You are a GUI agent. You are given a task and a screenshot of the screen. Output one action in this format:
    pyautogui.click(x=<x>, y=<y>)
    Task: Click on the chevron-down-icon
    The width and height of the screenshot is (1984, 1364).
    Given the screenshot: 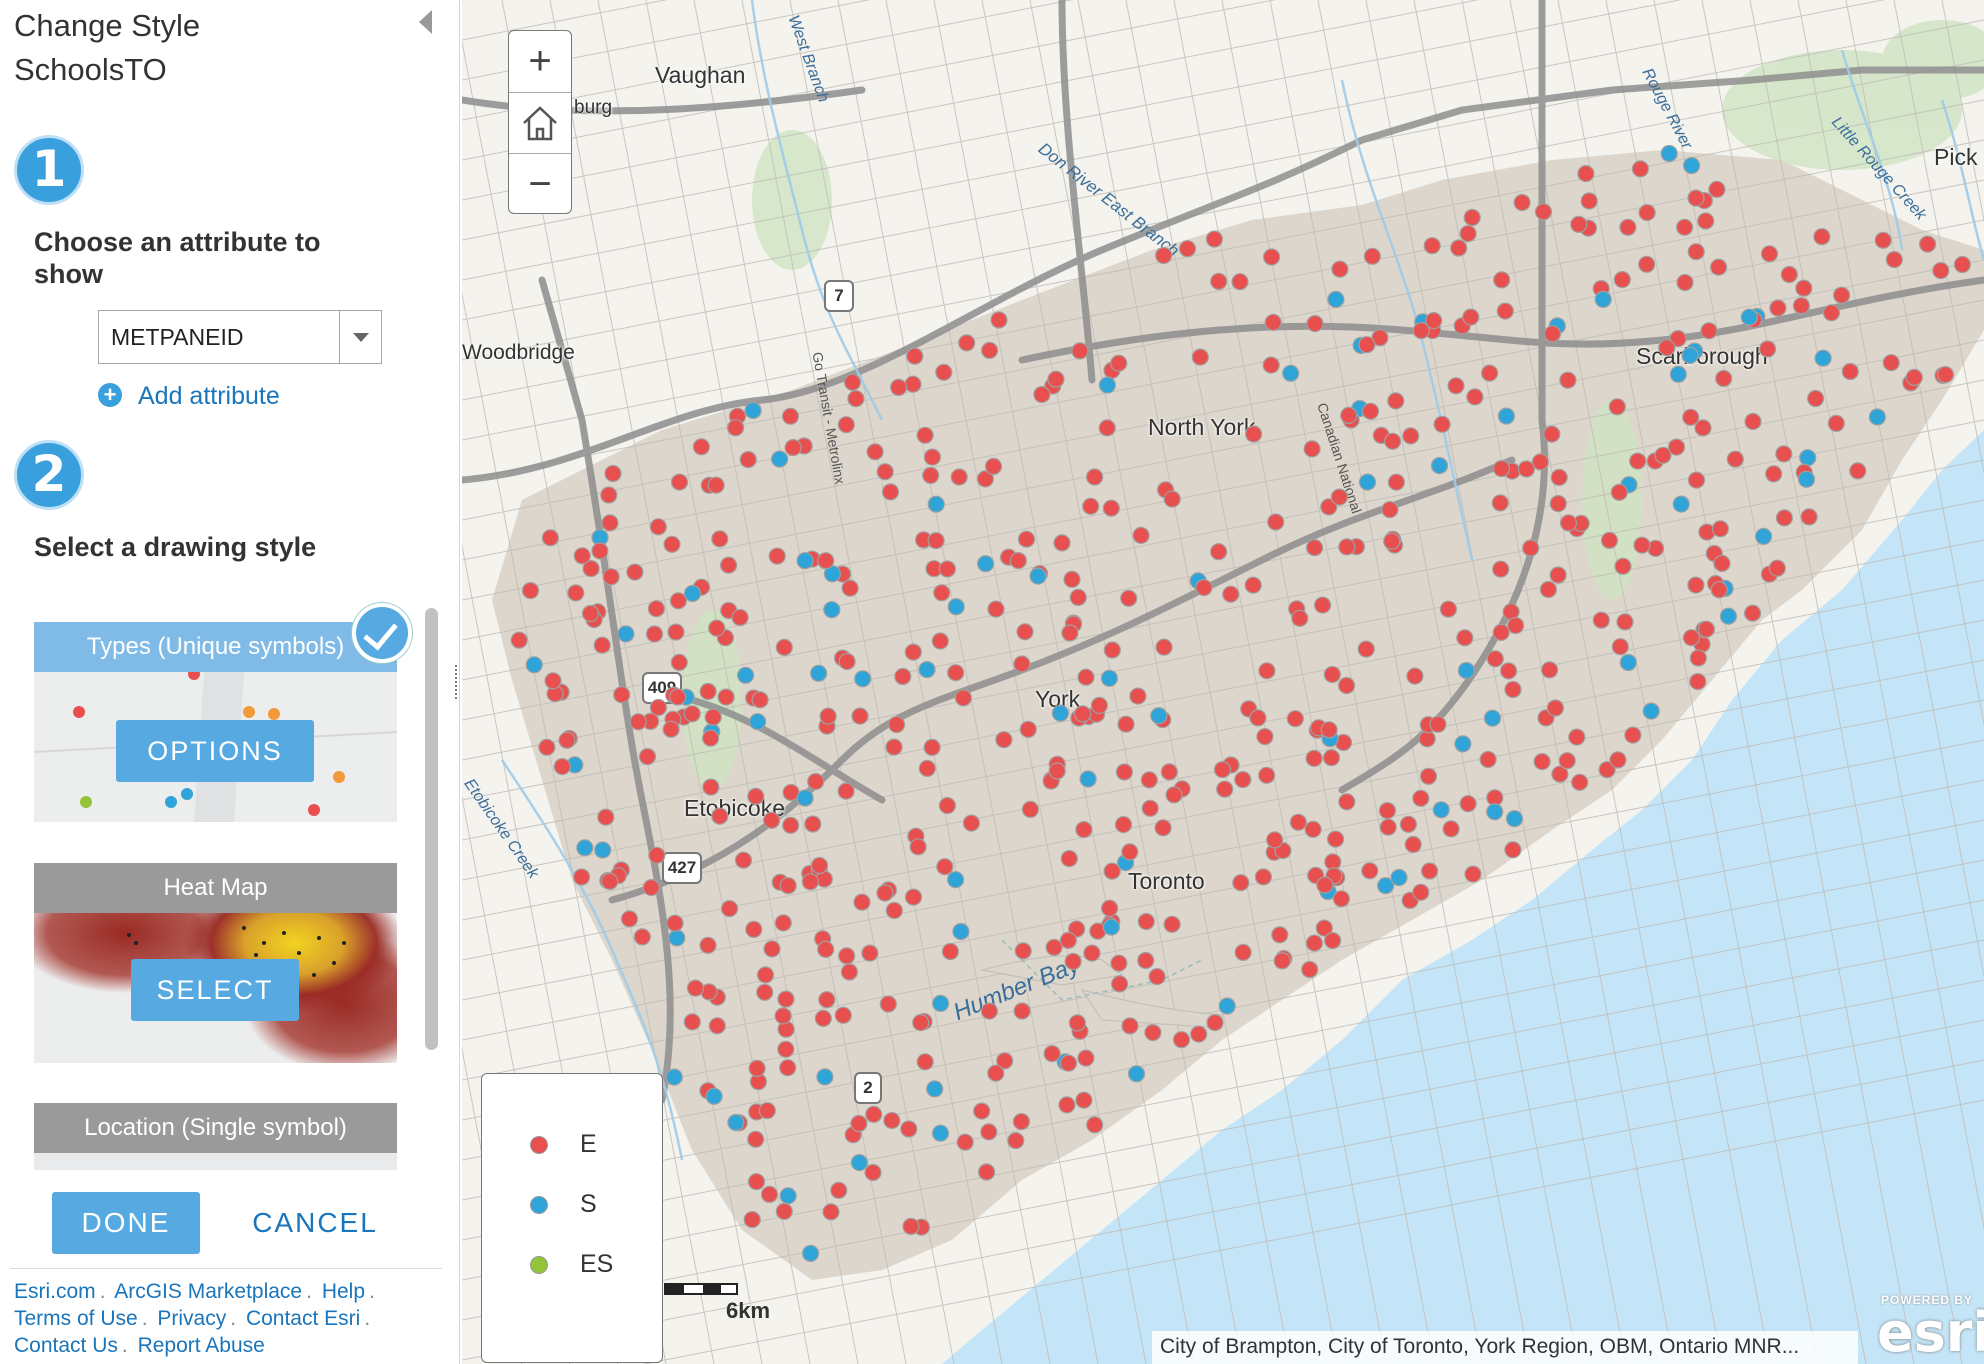 What is the action you would take?
    pyautogui.click(x=360, y=337)
    